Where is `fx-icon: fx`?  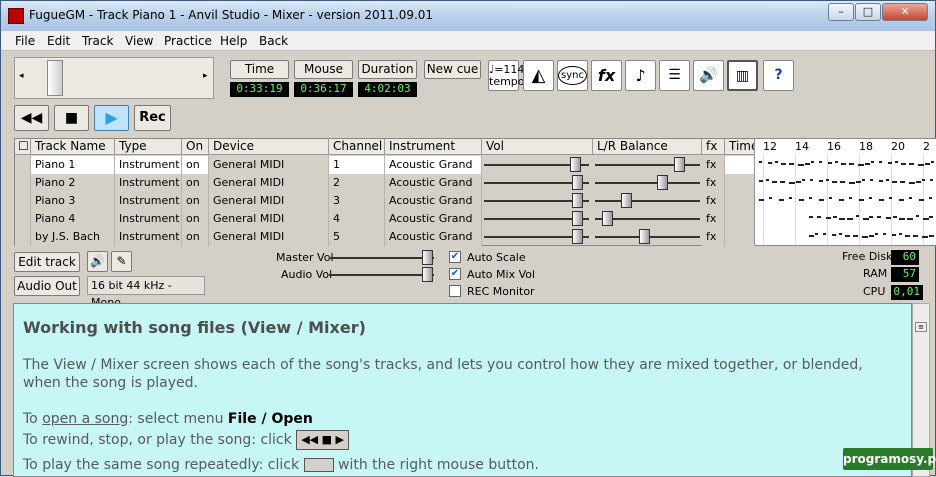 fx-icon: fx is located at coordinates (606, 75).